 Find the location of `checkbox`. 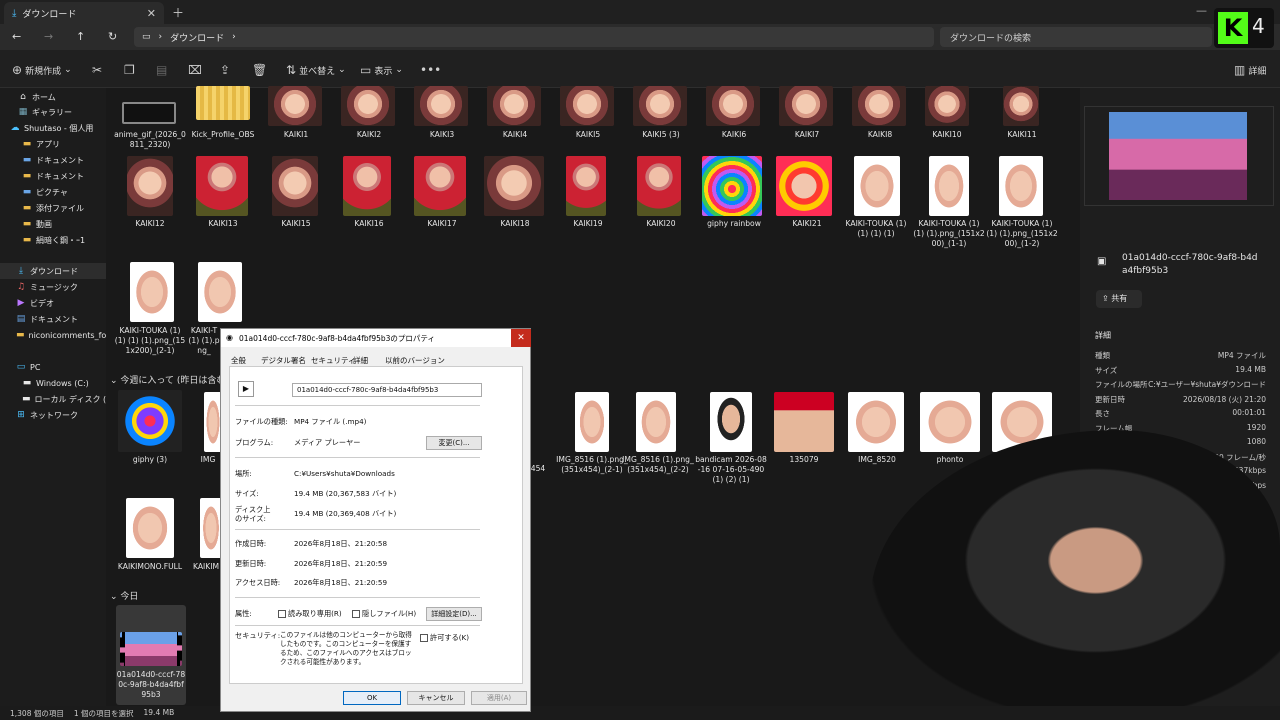

checkbox is located at coordinates (424, 638).